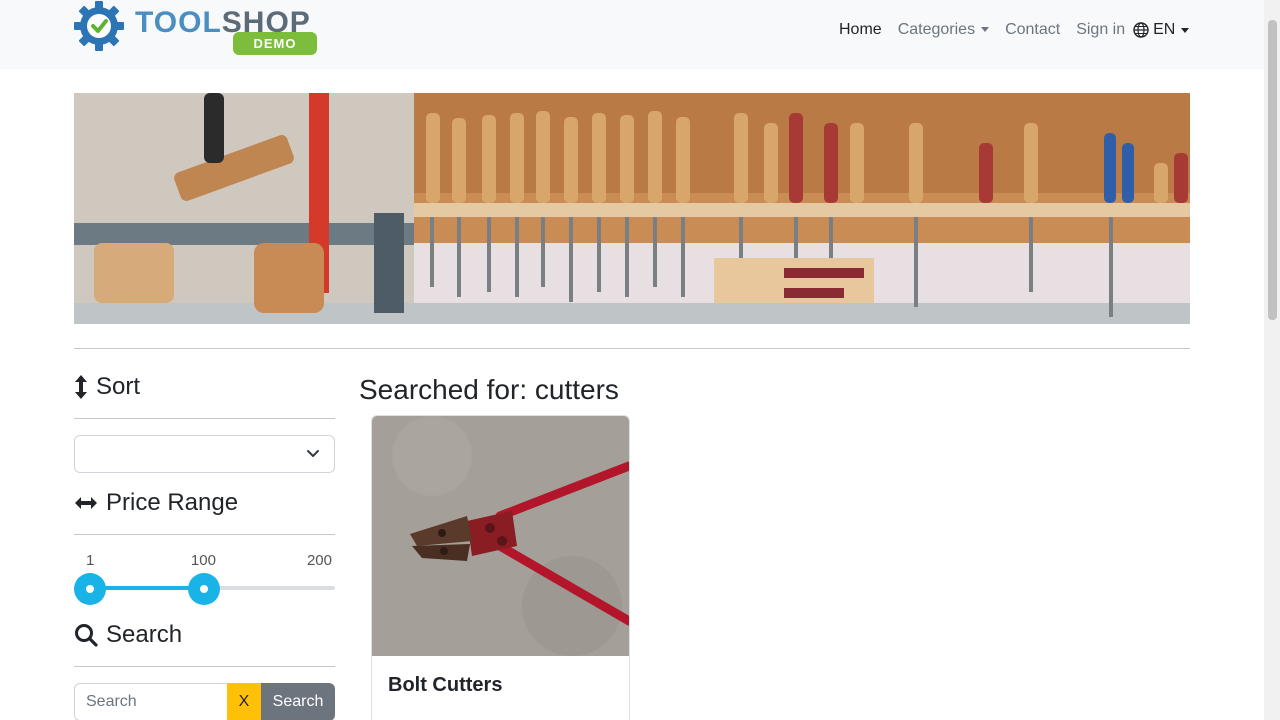  I want to click on price-min-label: 1, so click(90, 560).